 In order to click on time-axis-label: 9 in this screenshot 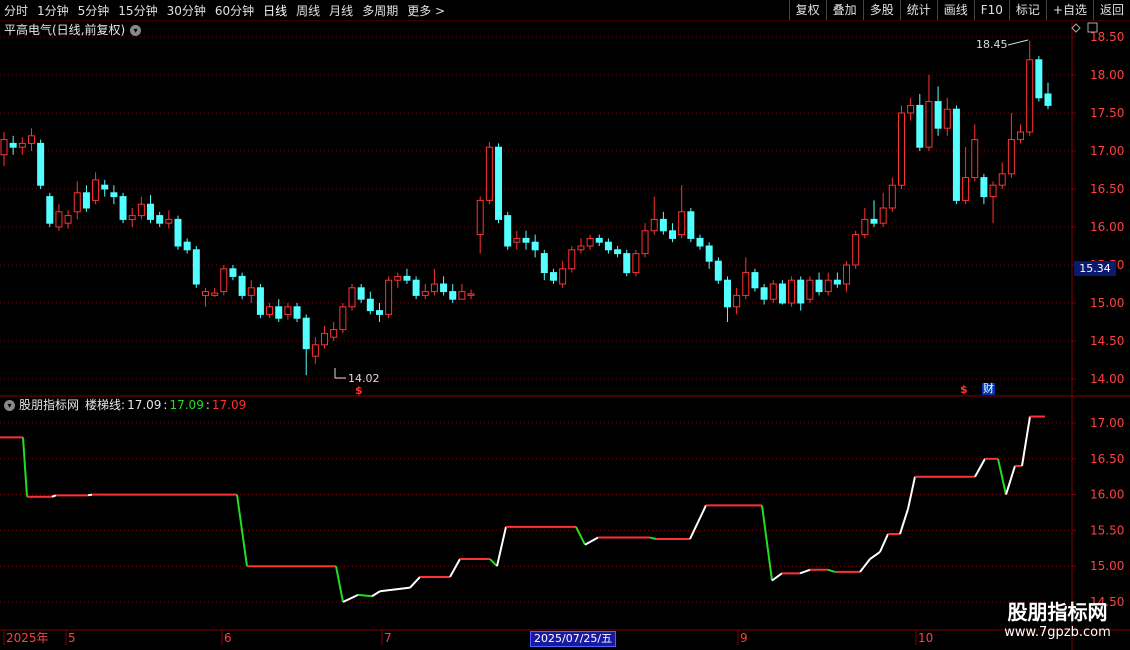, I will do `click(744, 638)`.